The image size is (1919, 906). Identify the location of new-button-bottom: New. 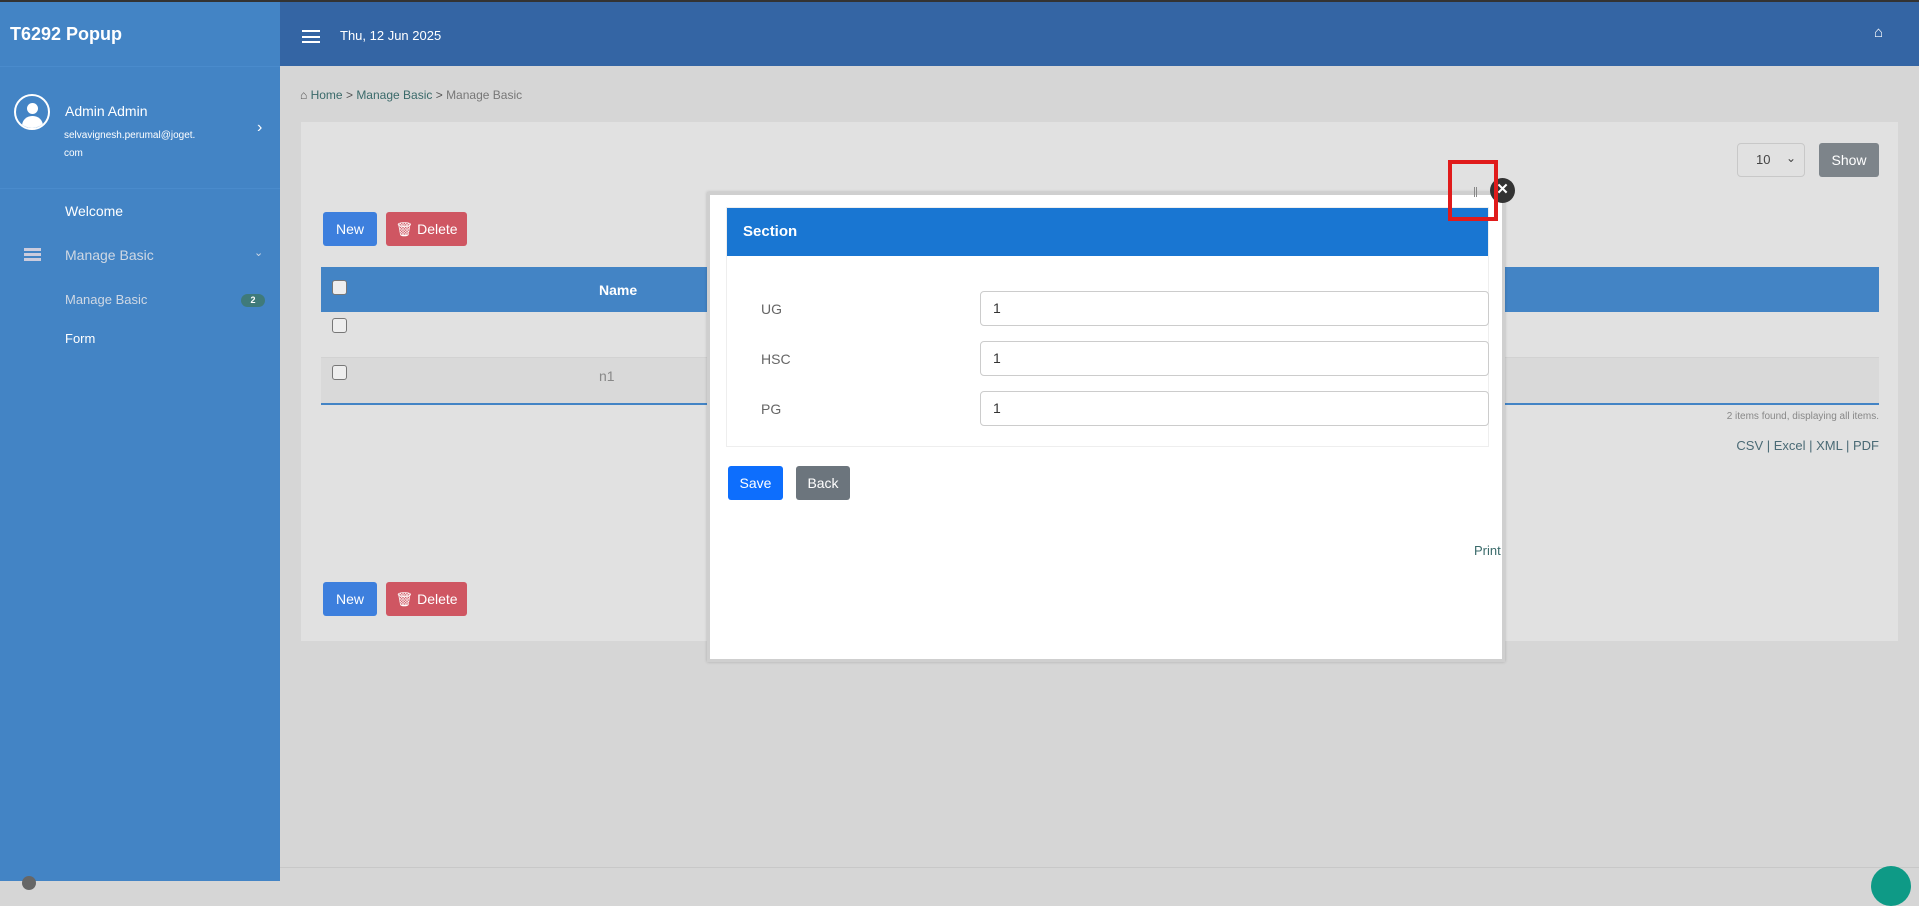
(350, 599).